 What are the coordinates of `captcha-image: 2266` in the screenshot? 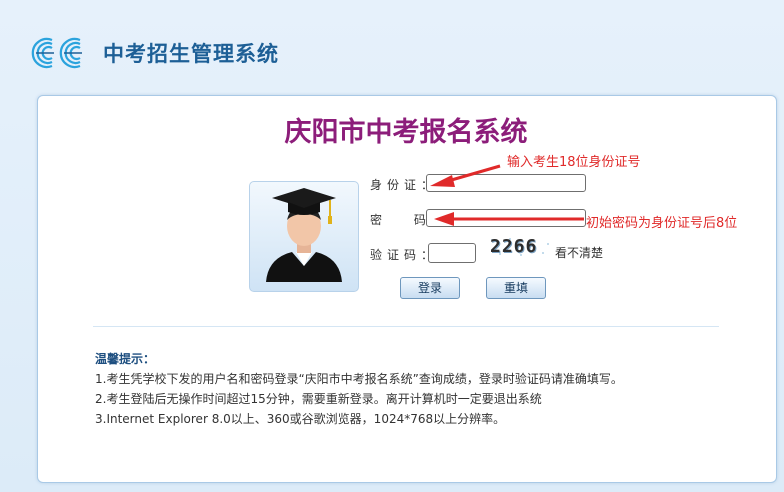 It's located at (514, 246).